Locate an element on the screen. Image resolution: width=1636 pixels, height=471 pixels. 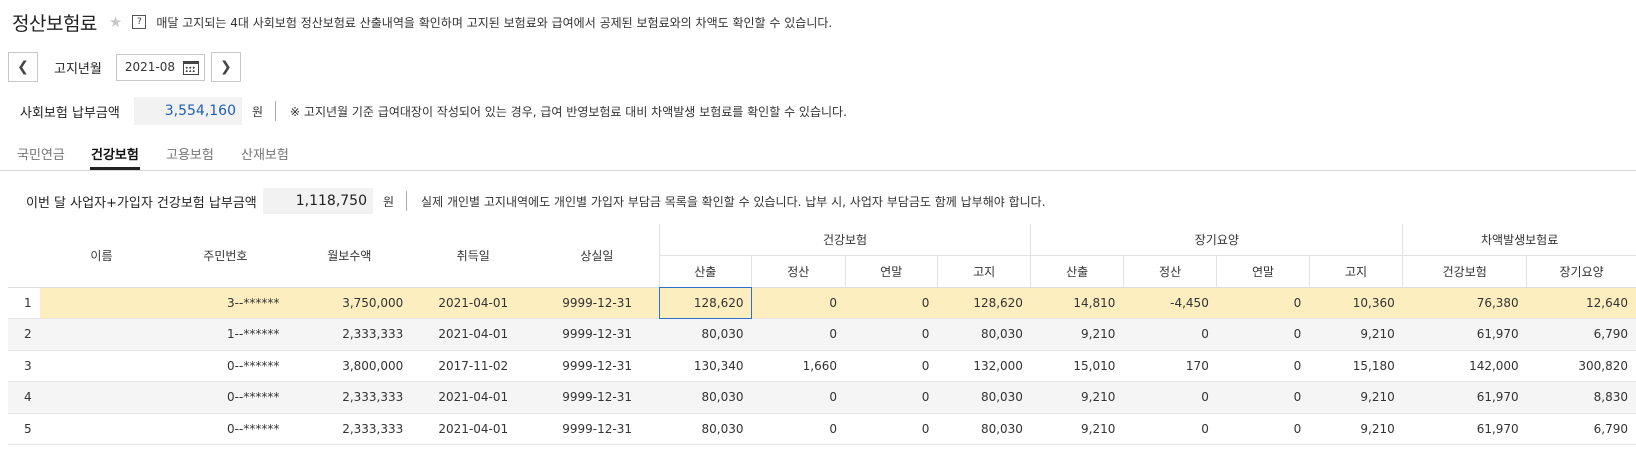
tab-employment-insurance: 고용보험 is located at coordinates (190, 153).